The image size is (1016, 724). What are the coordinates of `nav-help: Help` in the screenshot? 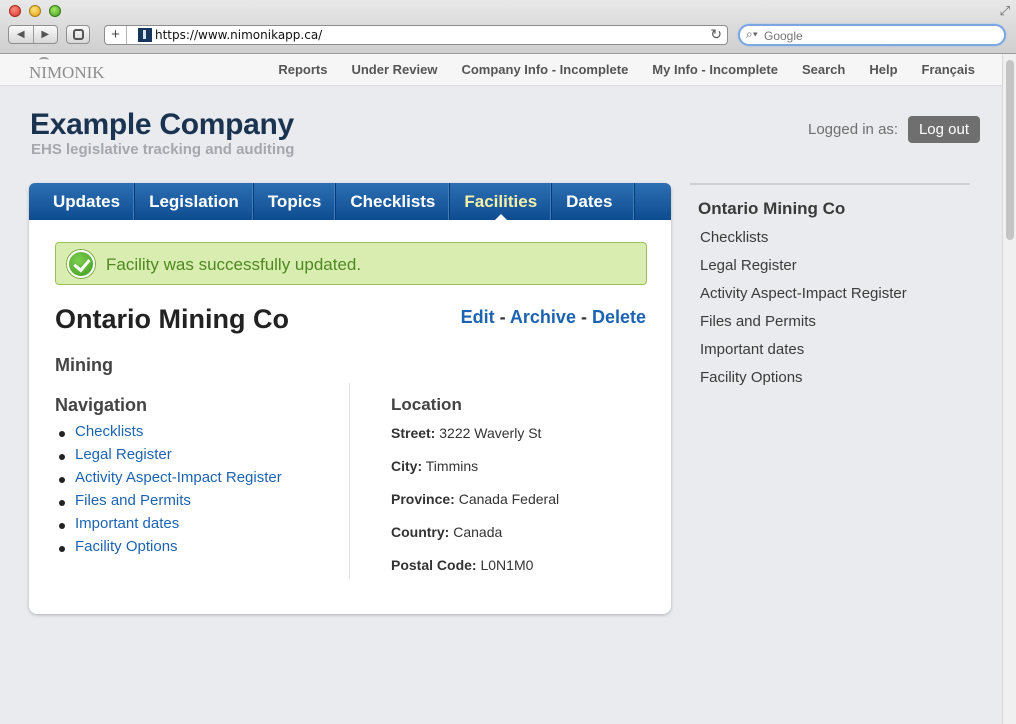 It's located at (883, 69).